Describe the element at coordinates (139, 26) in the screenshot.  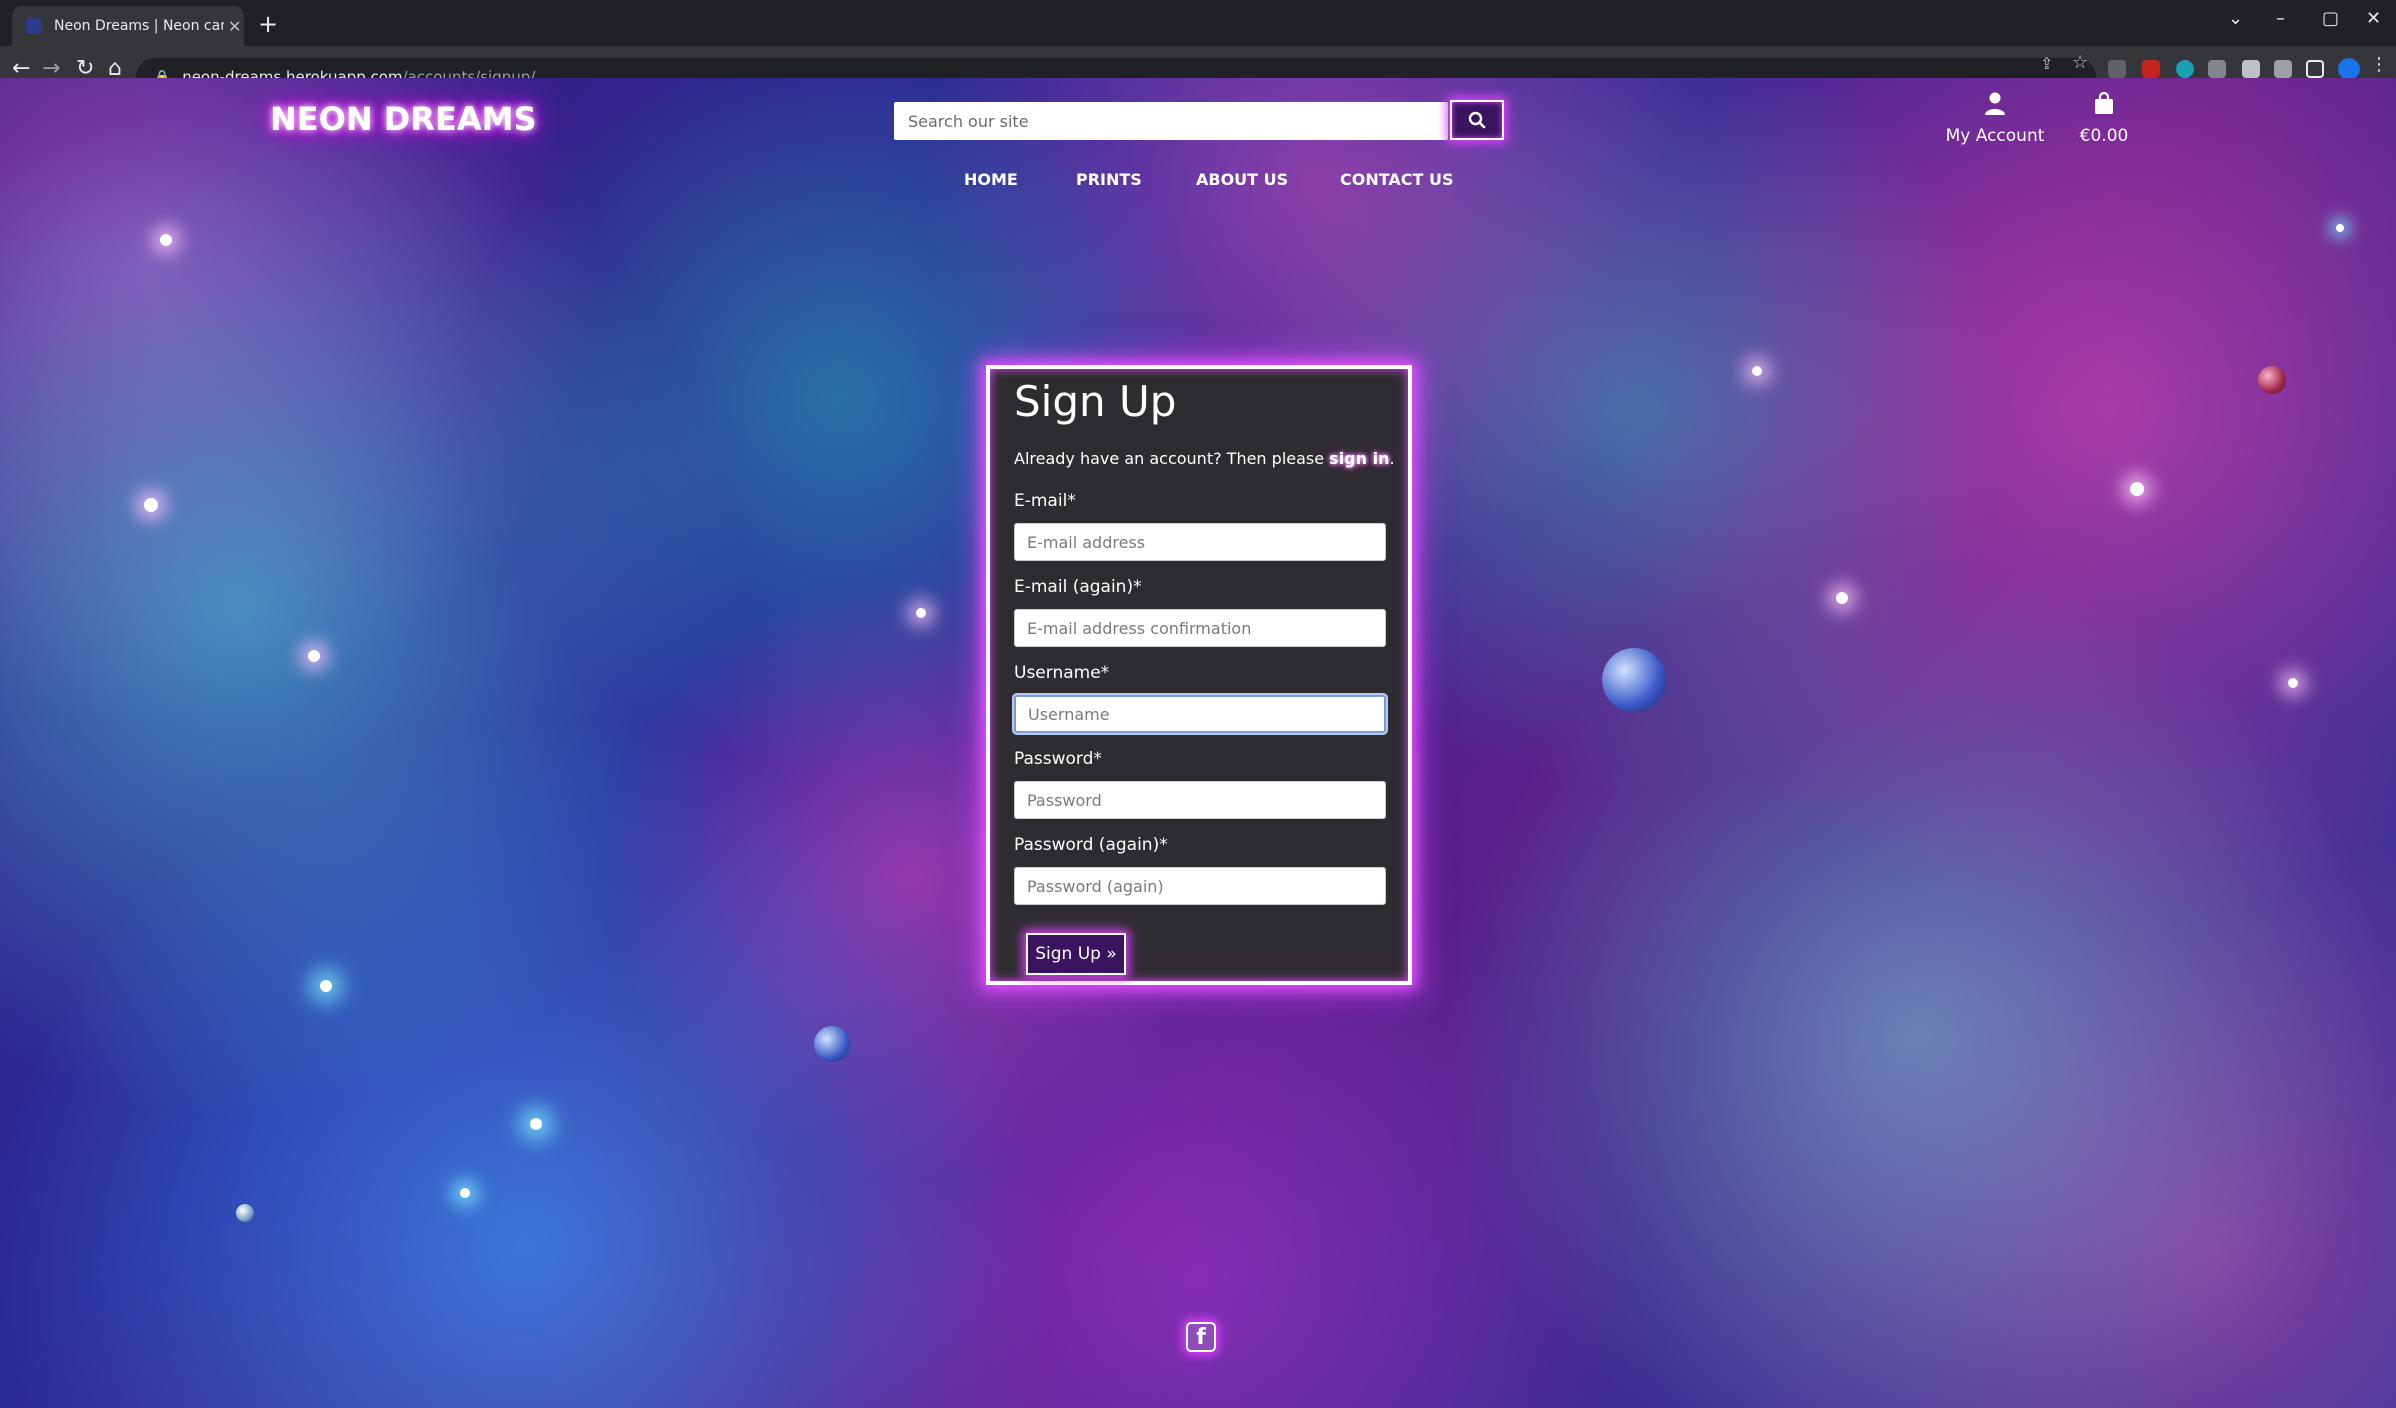
I see `tab-title: Neon Dreams | Neon canvas prin` at that location.